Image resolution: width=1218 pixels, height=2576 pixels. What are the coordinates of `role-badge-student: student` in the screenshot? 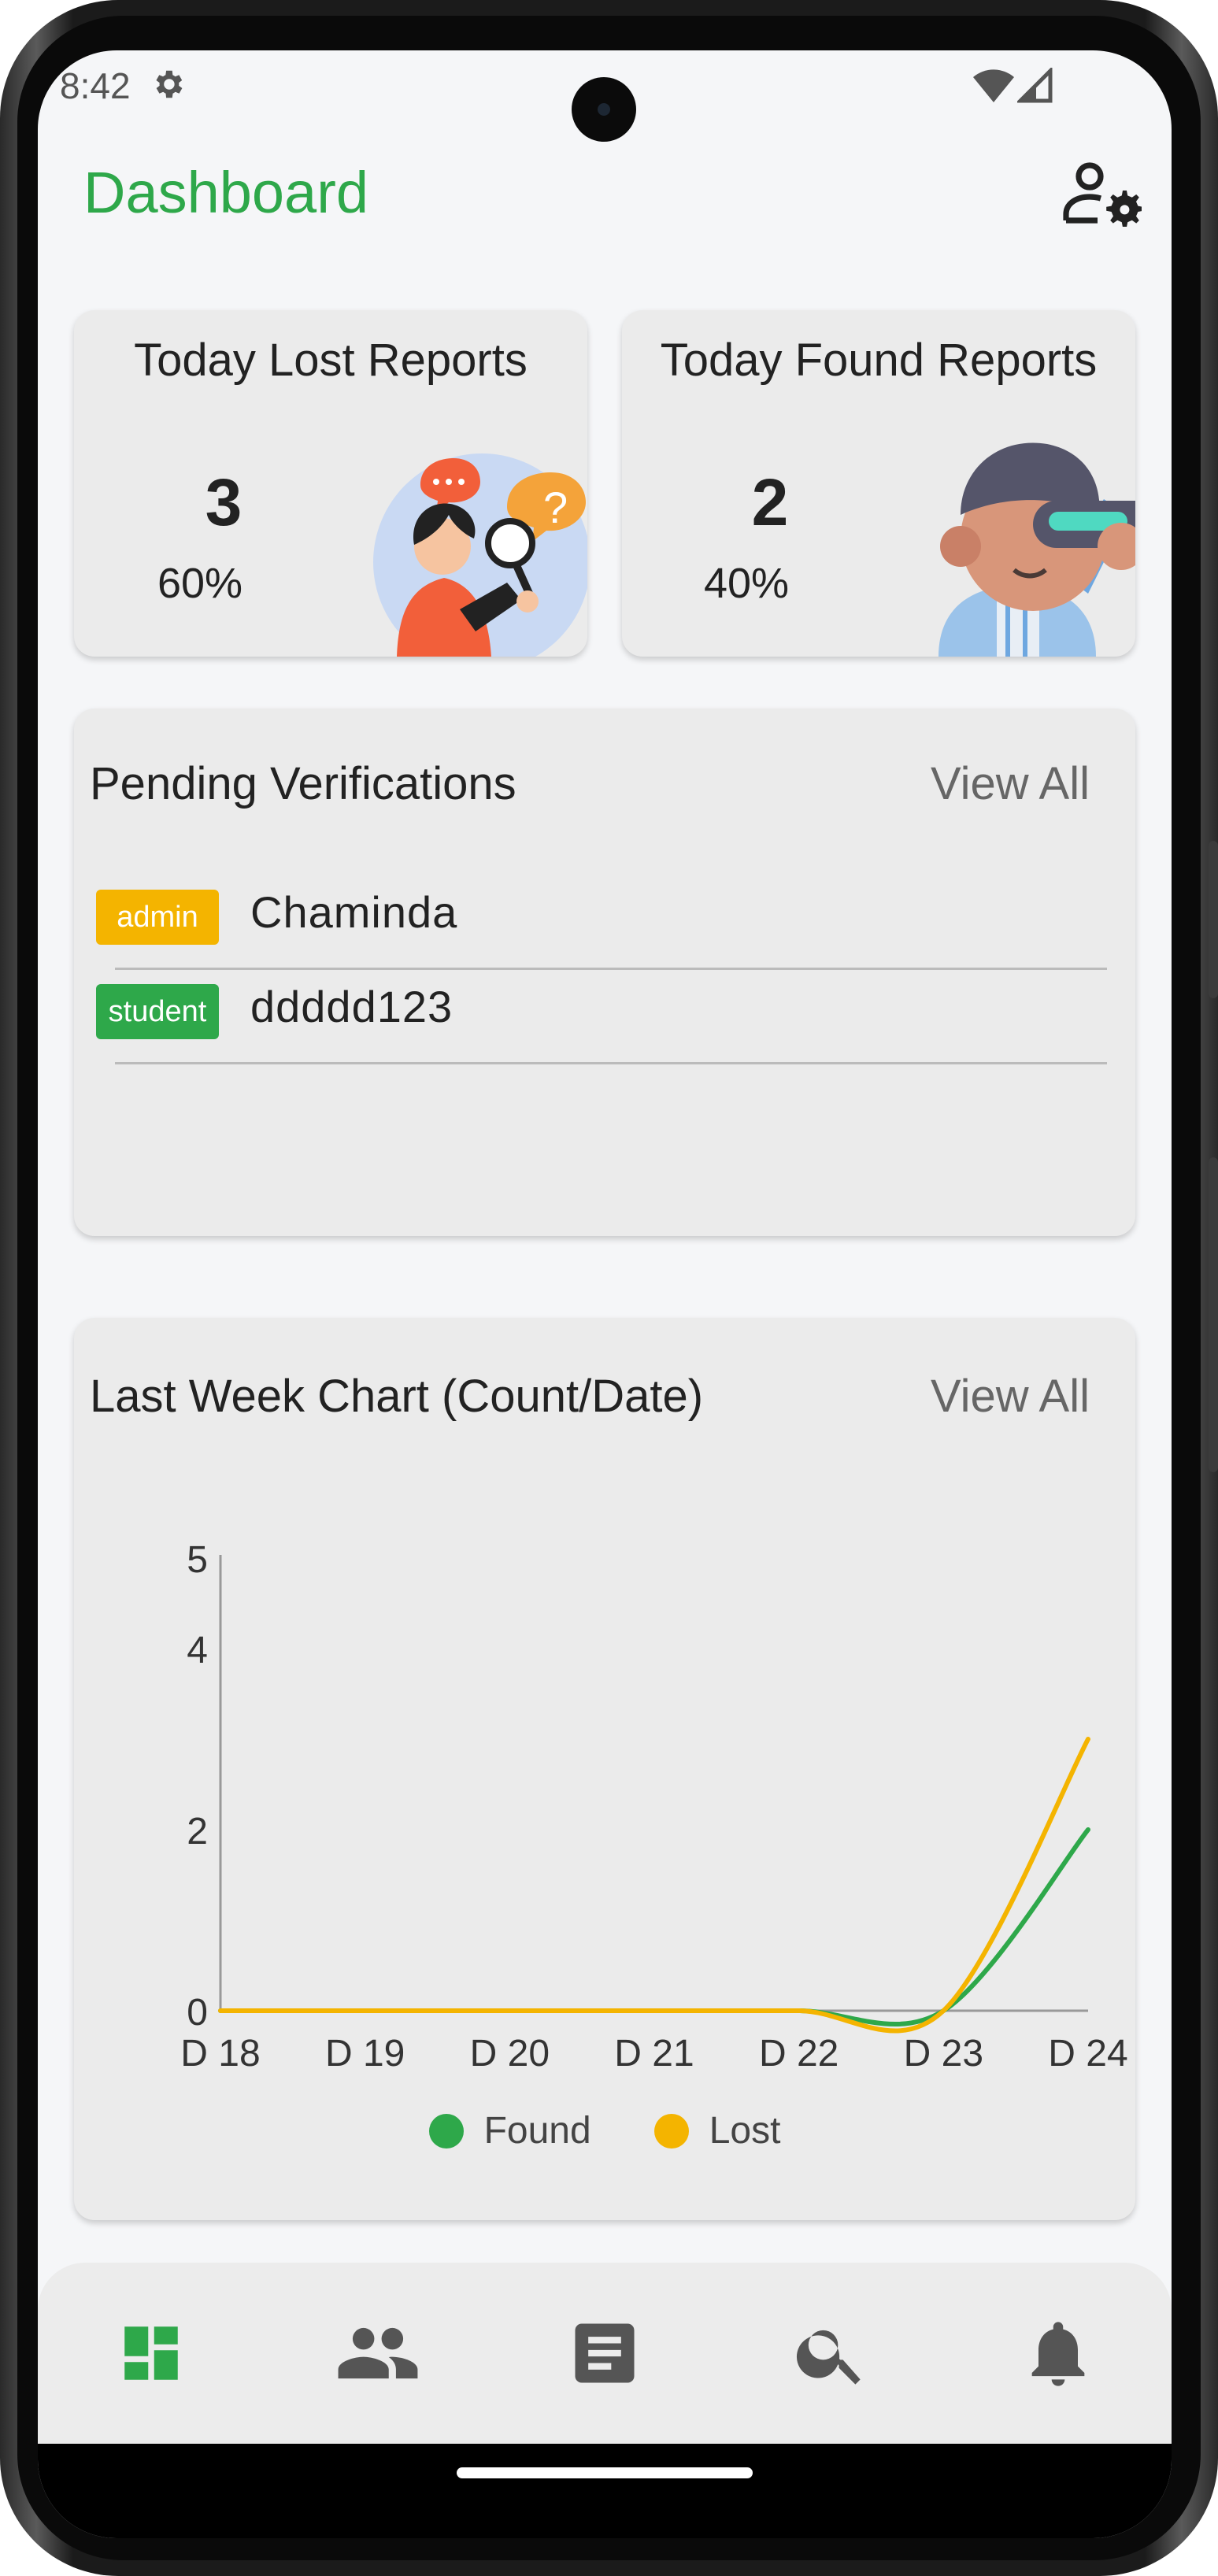 It's located at (157, 1011).